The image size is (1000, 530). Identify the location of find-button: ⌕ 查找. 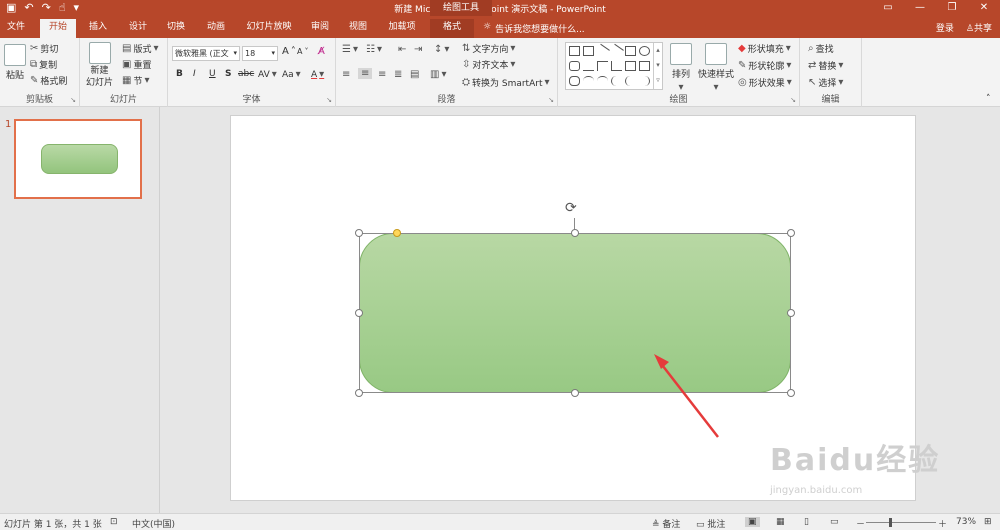
(821, 48).